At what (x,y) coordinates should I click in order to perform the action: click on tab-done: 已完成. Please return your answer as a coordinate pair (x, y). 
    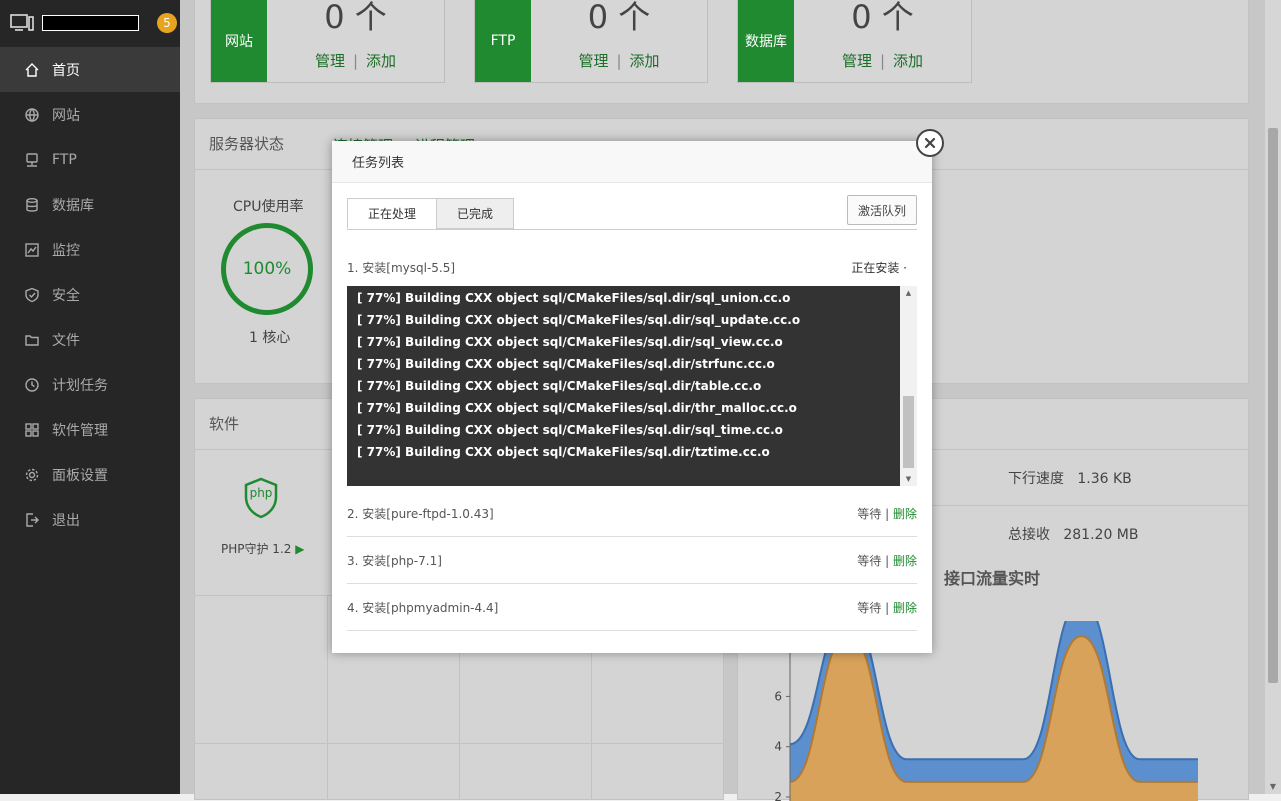
    Looking at the image, I should click on (475, 213).